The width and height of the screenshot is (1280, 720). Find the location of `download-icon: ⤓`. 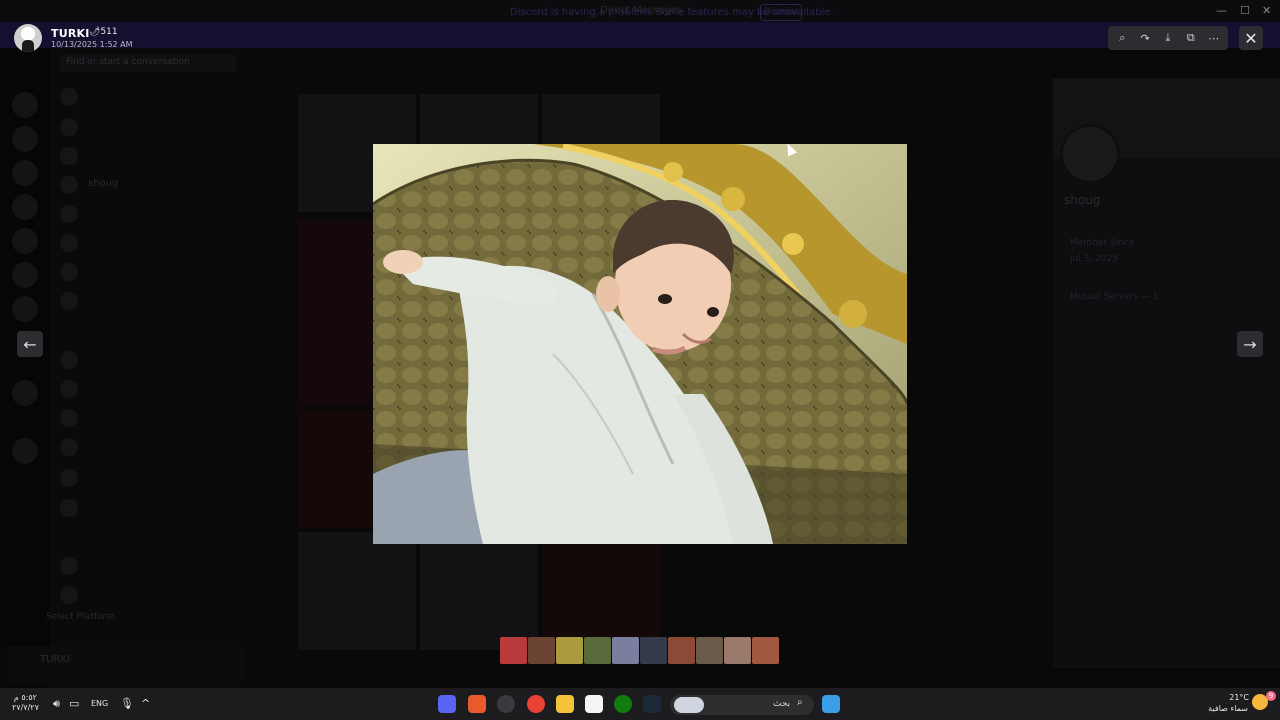

download-icon: ⤓ is located at coordinates (1168, 38).